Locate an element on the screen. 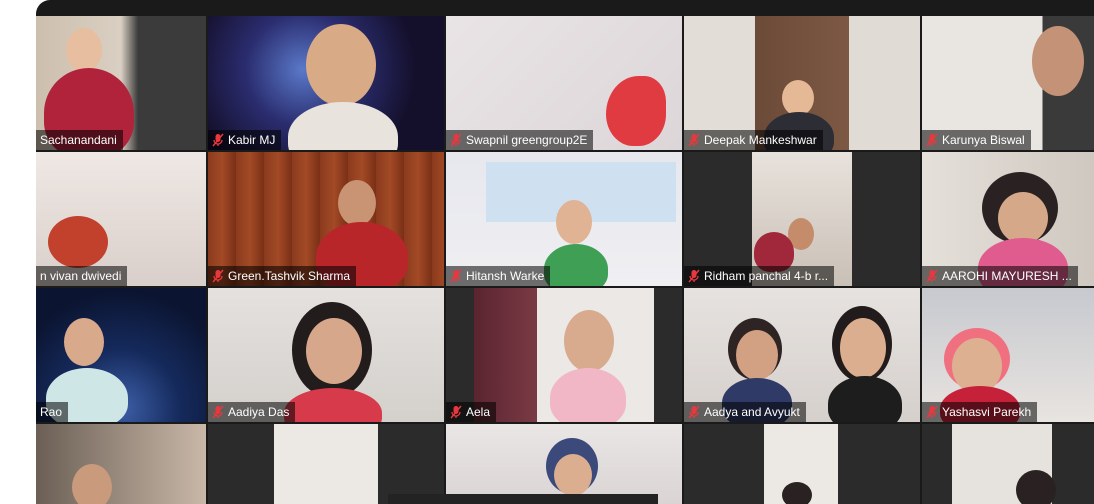 The height and width of the screenshot is (504, 1094). participant-name-label: n vivan dwivedi is located at coordinates (82, 276).